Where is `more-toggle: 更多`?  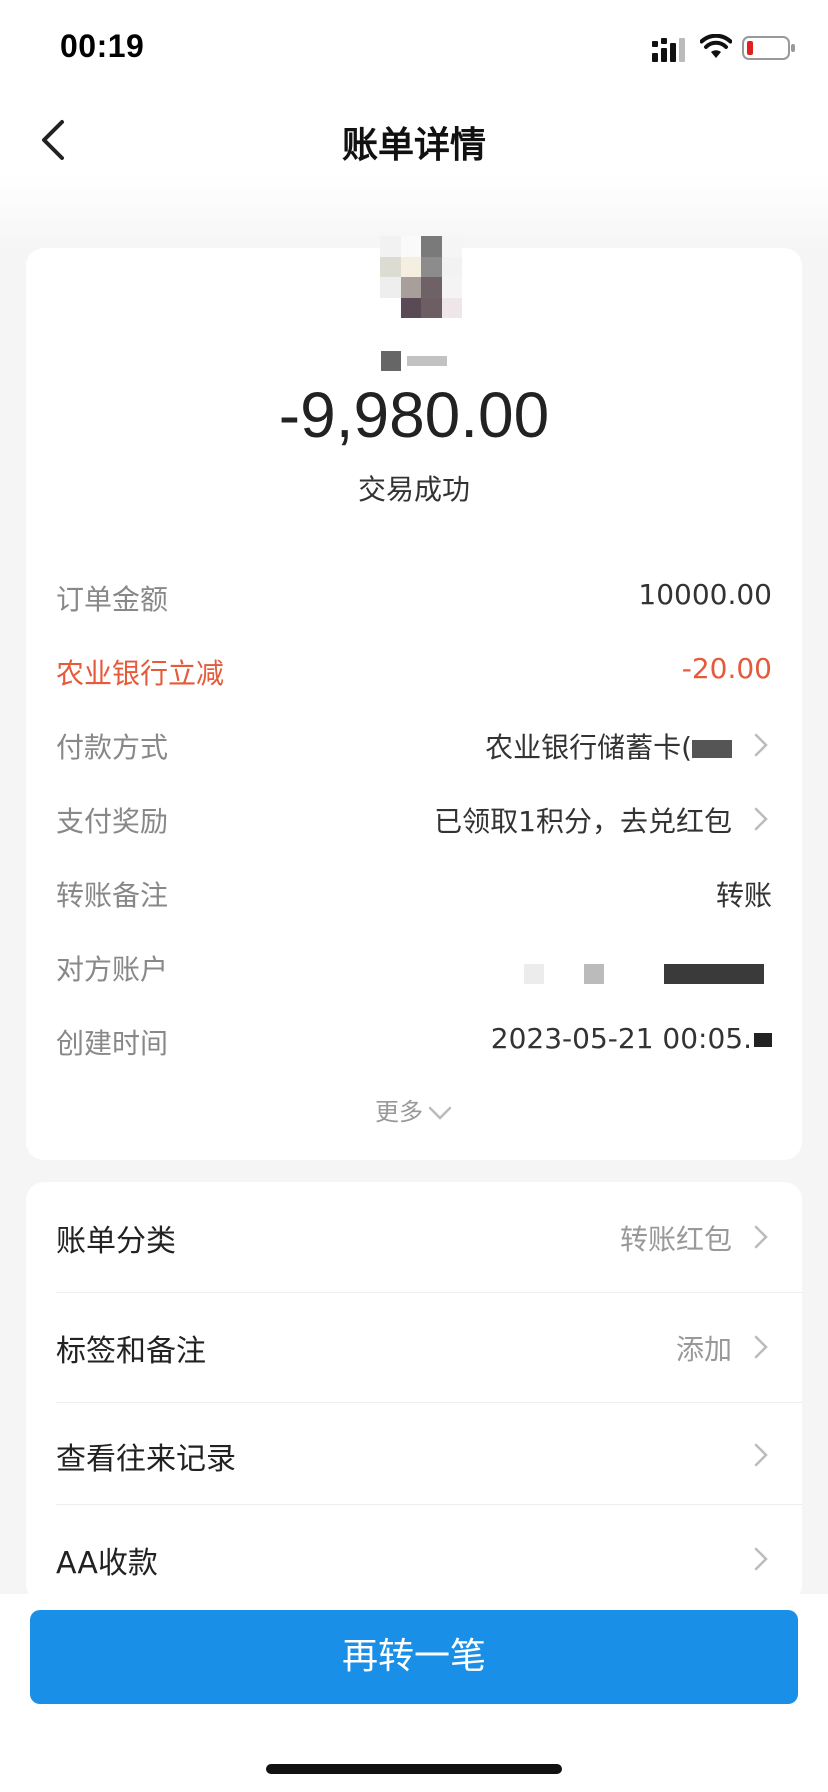 more-toggle: 更多 is located at coordinates (414, 1109).